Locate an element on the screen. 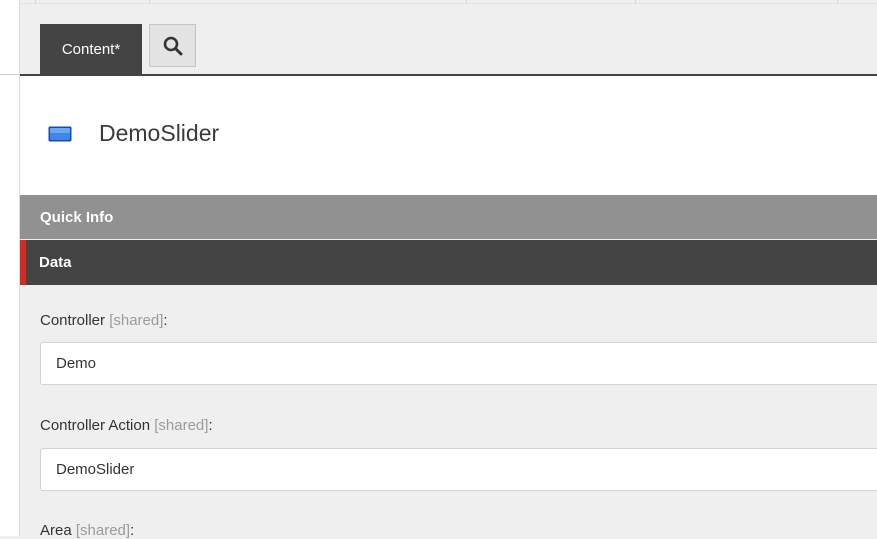 This screenshot has height=539, width=877. page-title: DemoSlider is located at coordinates (159, 133).